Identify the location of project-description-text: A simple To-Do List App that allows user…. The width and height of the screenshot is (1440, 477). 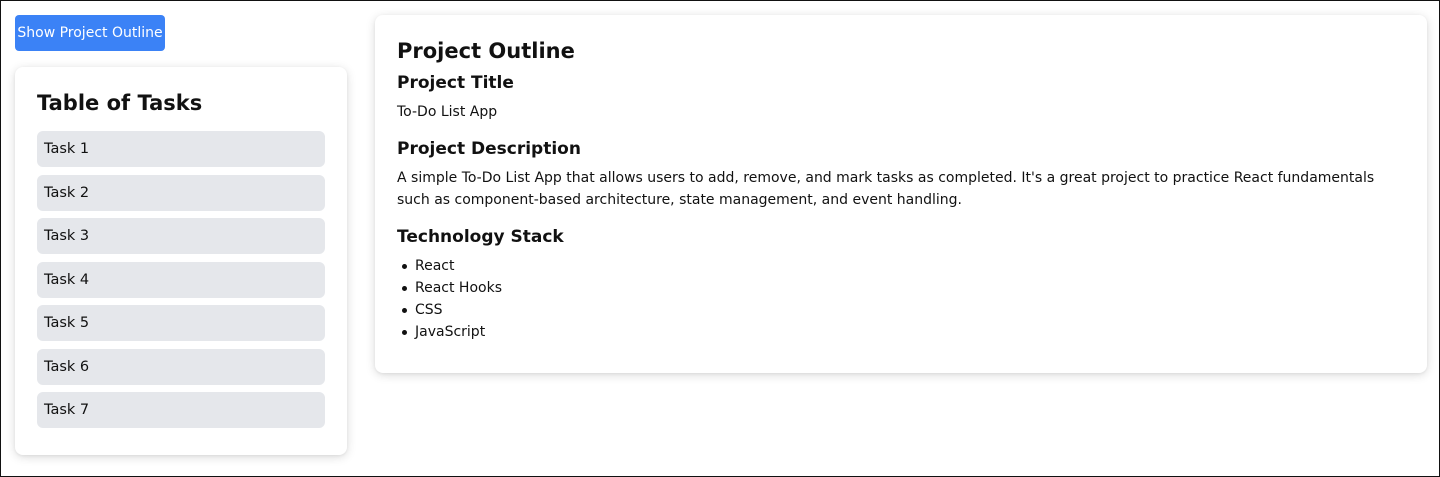
(886, 189).